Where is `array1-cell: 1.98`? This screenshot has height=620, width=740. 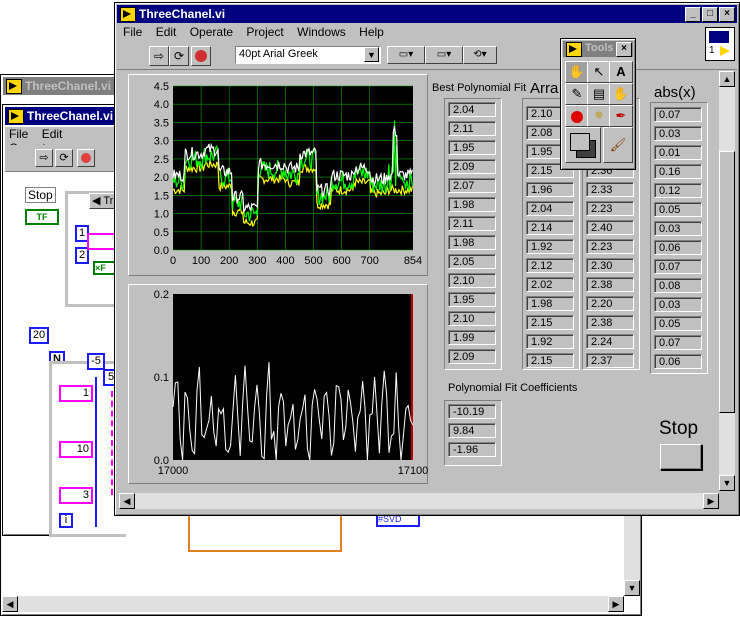
array1-cell: 1.98 is located at coordinates (550, 303).